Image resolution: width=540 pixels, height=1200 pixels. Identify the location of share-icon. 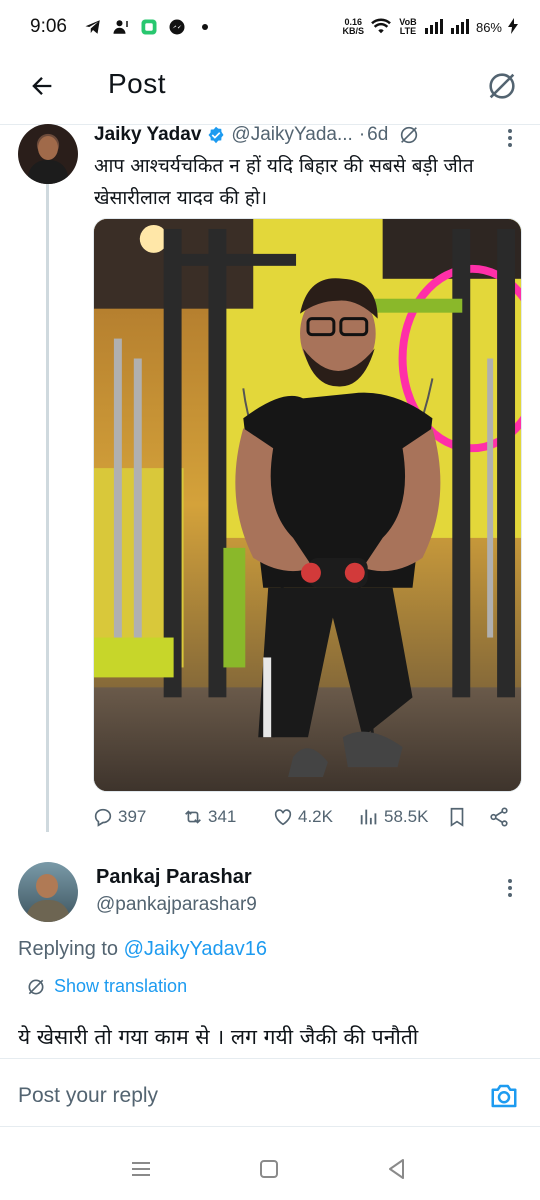
(499, 817).